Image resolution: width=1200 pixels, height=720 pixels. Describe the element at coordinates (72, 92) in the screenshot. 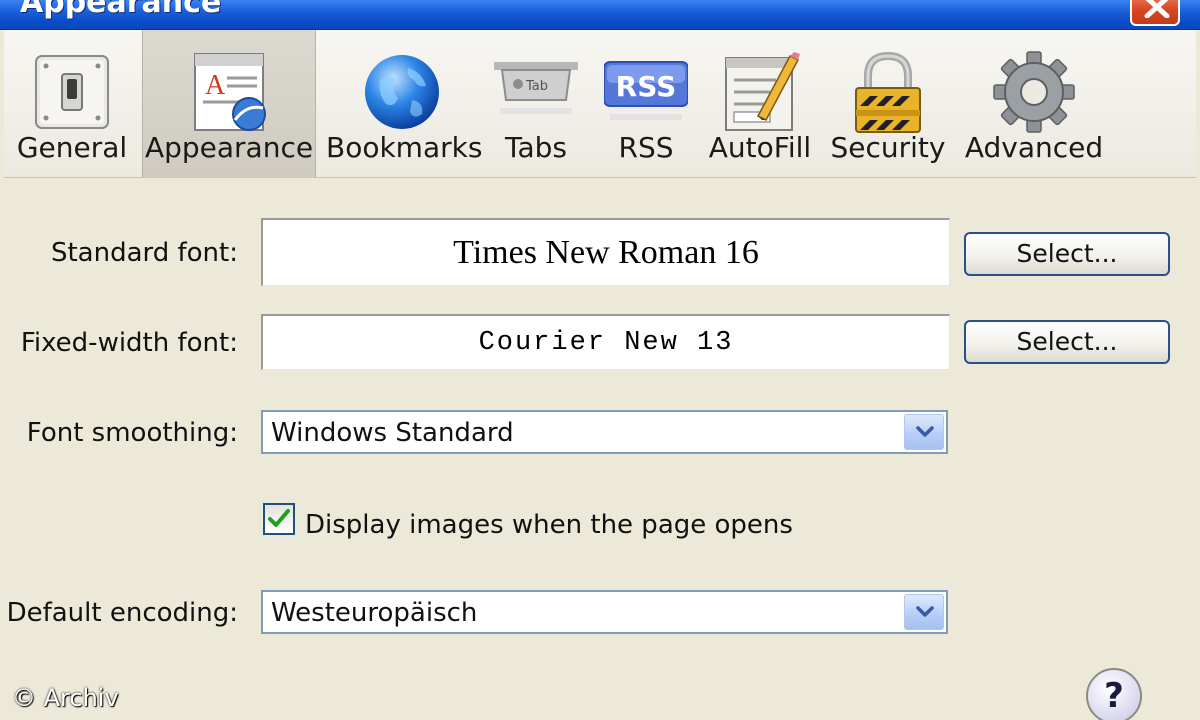

I see `switch-icon` at that location.